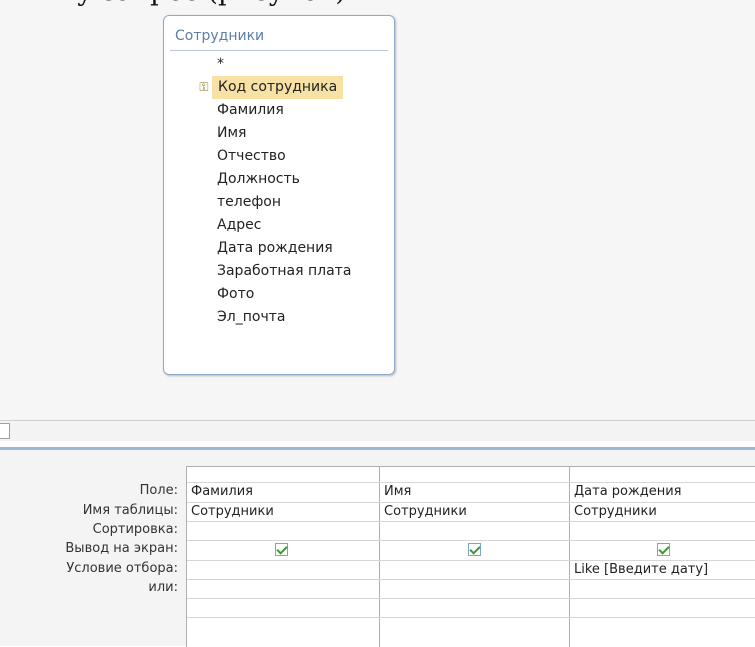 The height and width of the screenshot is (647, 755). Describe the element at coordinates (377, 430) in the screenshot. I see `pane-splitter` at that location.